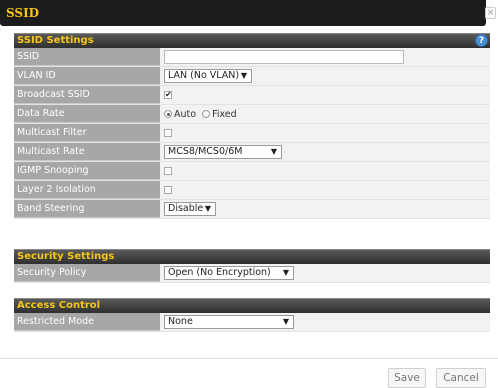 The image size is (498, 388). I want to click on band-steering-value: Disable, so click(186, 208).